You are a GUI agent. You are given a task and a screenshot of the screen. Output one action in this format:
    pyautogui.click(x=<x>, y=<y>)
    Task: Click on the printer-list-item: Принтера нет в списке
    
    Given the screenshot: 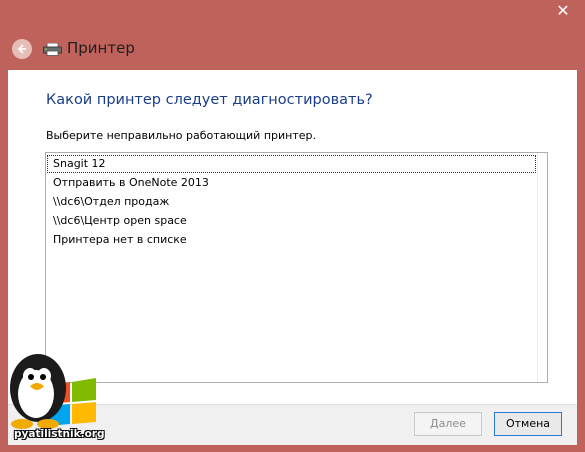 What is the action you would take?
    pyautogui.click(x=291, y=240)
    